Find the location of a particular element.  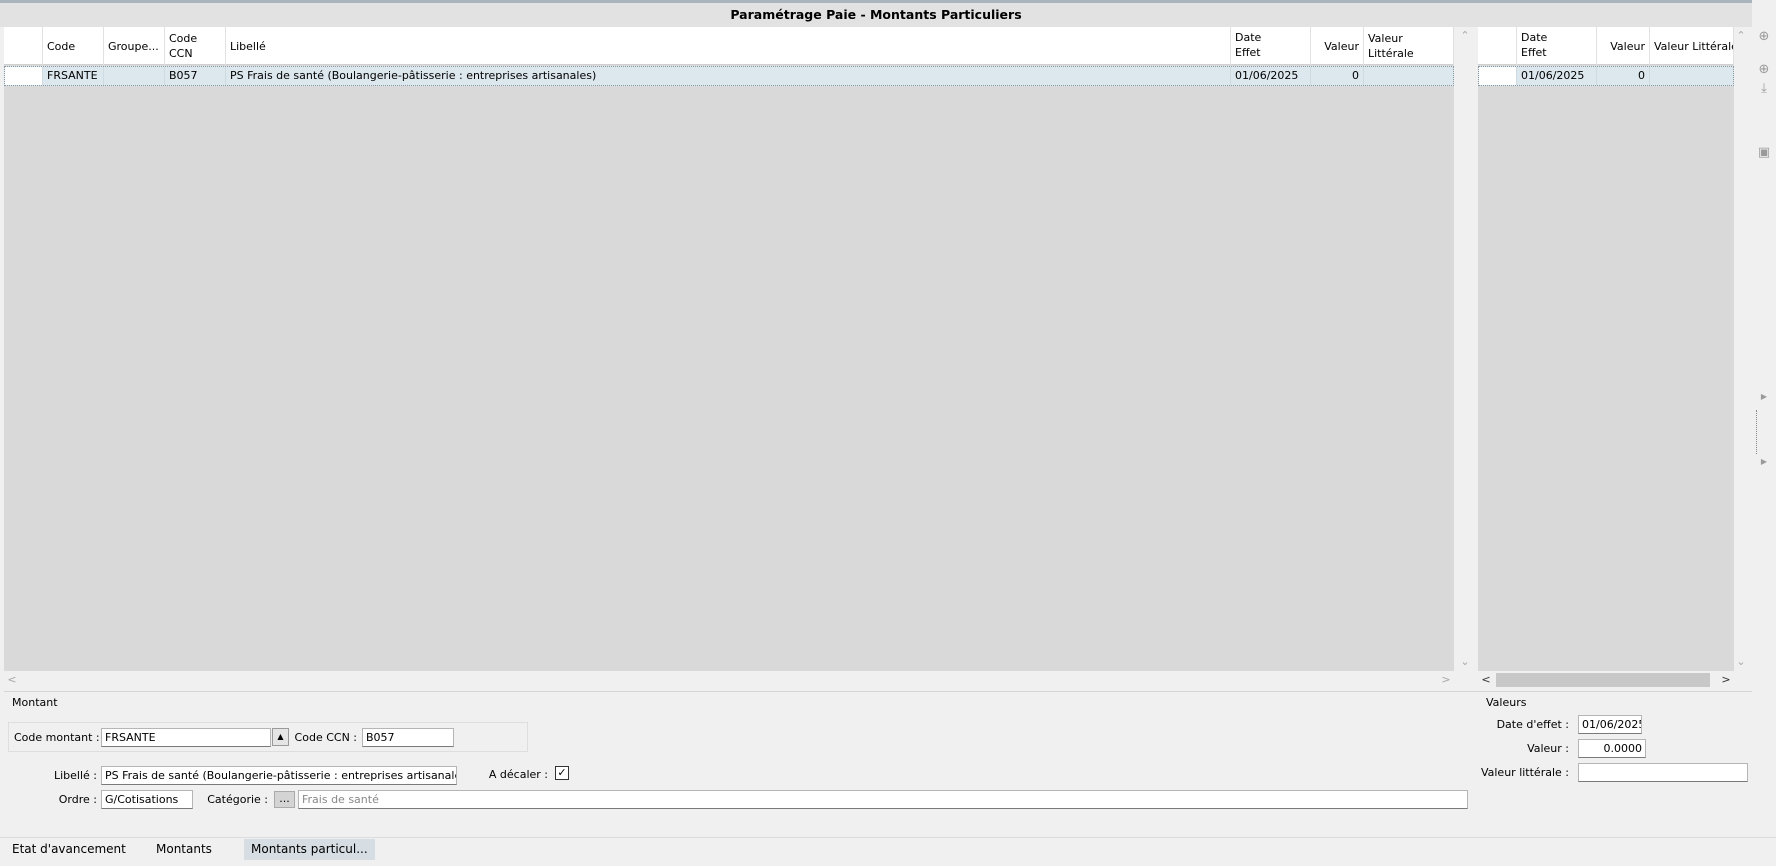

side-scroll-down-icon: ⌄ is located at coordinates (1741, 661).